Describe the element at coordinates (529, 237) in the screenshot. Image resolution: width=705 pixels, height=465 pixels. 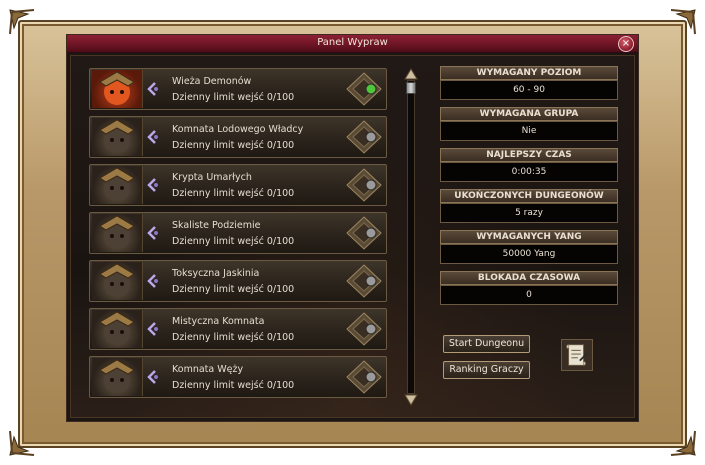
I see `required-yang-label: WYMAGANYCH YANG` at that location.